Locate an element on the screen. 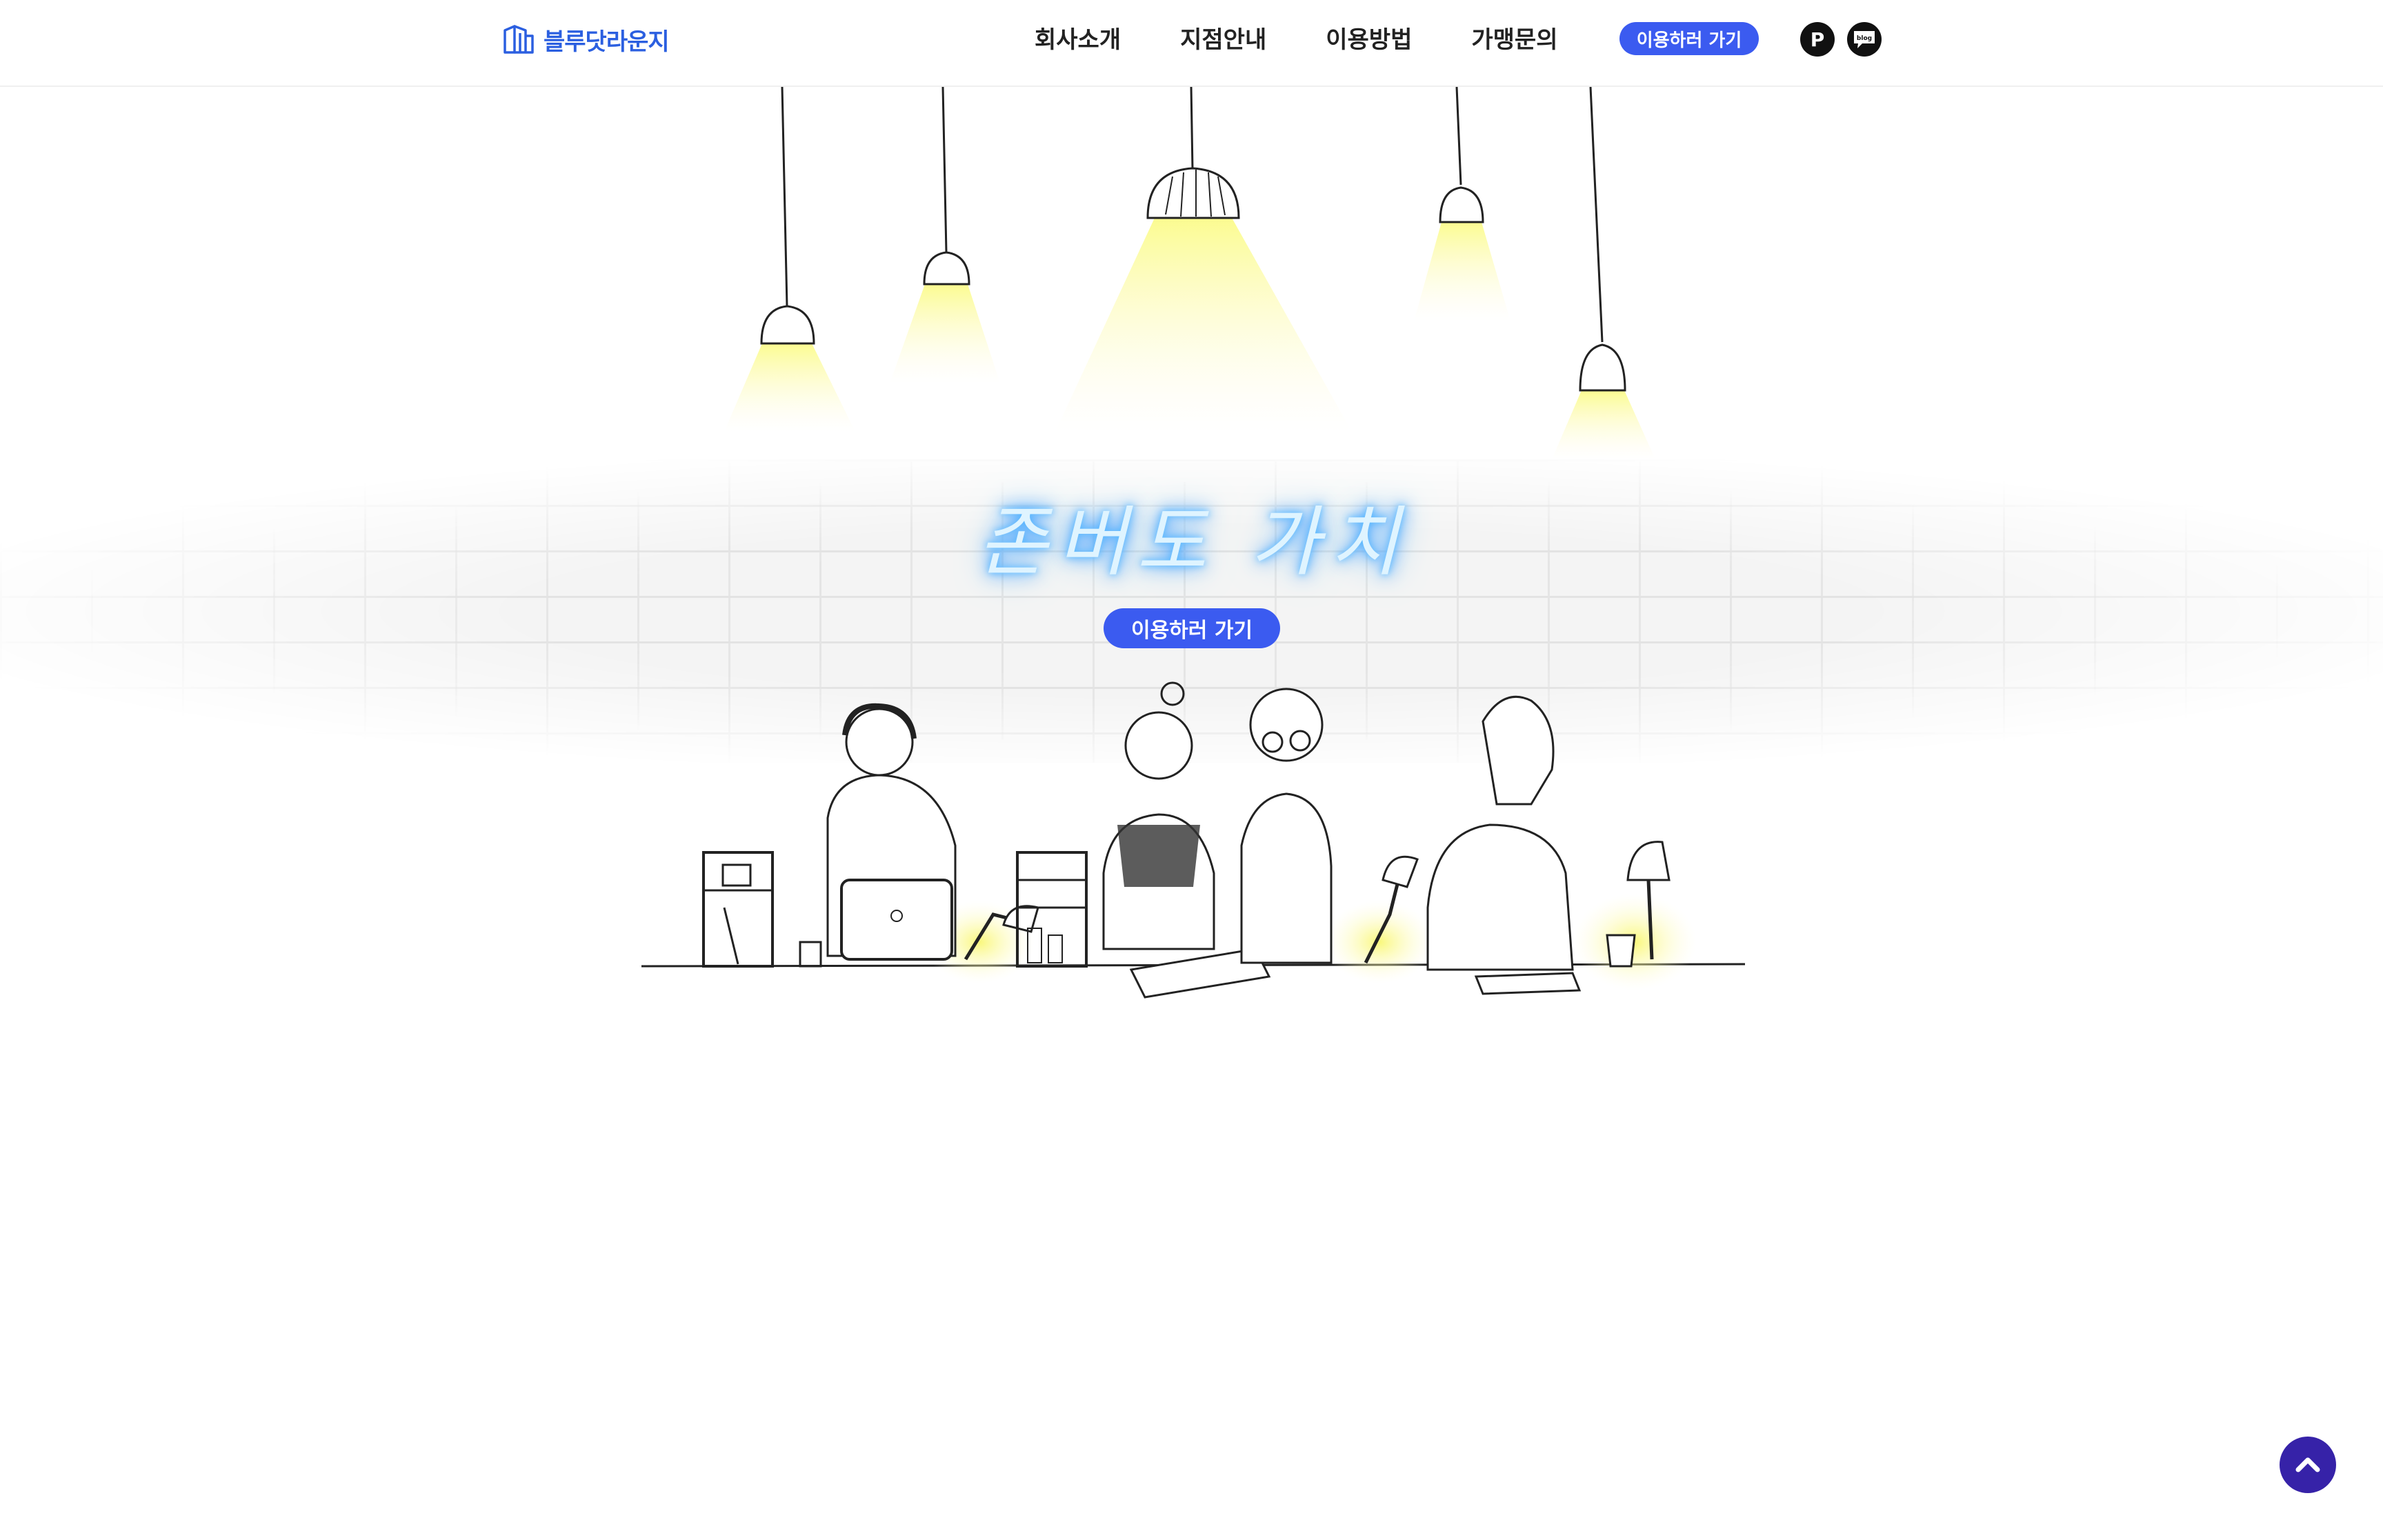 This screenshot has height=1540, width=2383. naver-place-label: P is located at coordinates (1817, 39).